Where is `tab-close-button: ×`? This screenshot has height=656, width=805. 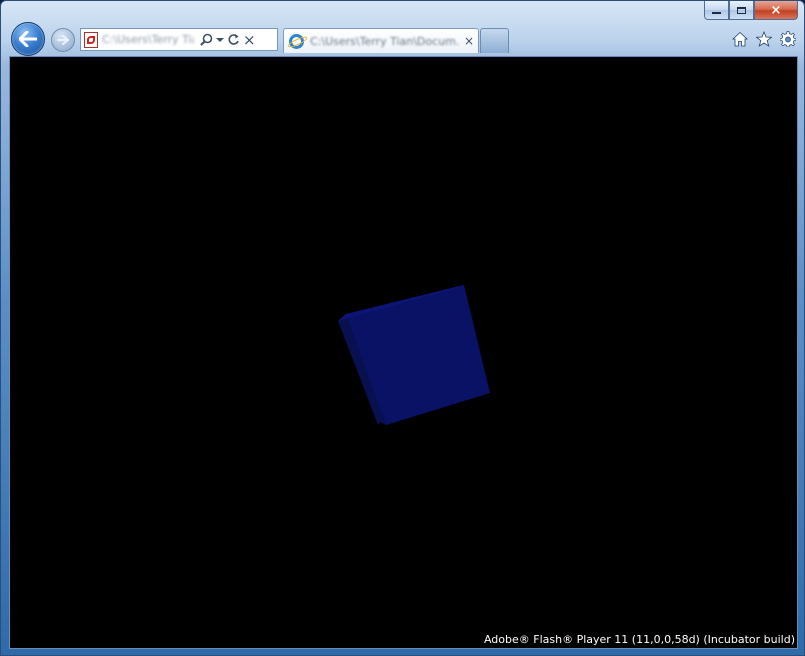
tab-close-button: × is located at coordinates (469, 41).